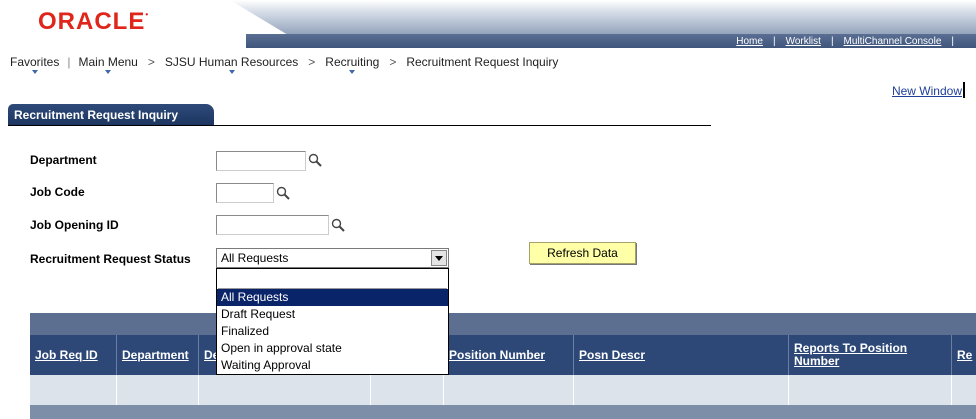 The height and width of the screenshot is (419, 976). Describe the element at coordinates (34, 64) in the screenshot. I see `breadcrumb-favorites: Favorites` at that location.